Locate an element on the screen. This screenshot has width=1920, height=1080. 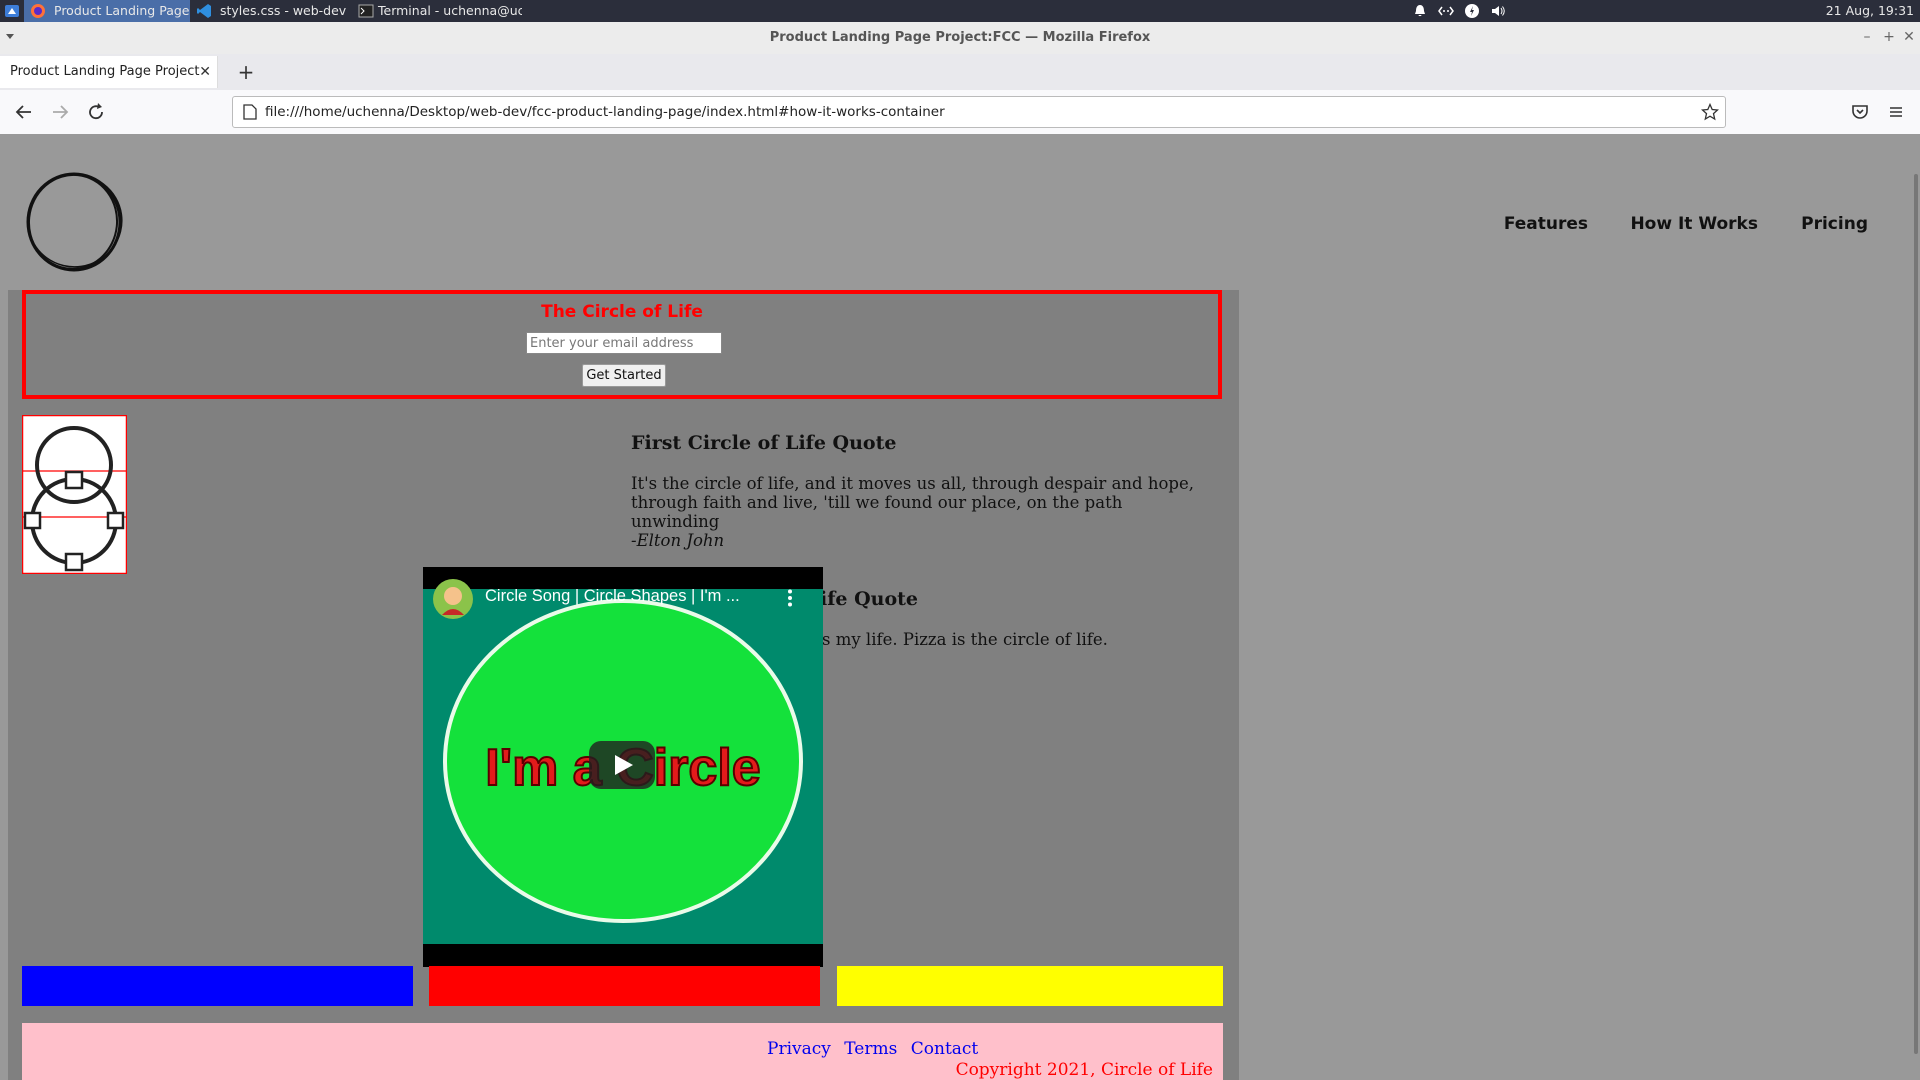
quote-author: -Elton John is located at coordinates (678, 540).